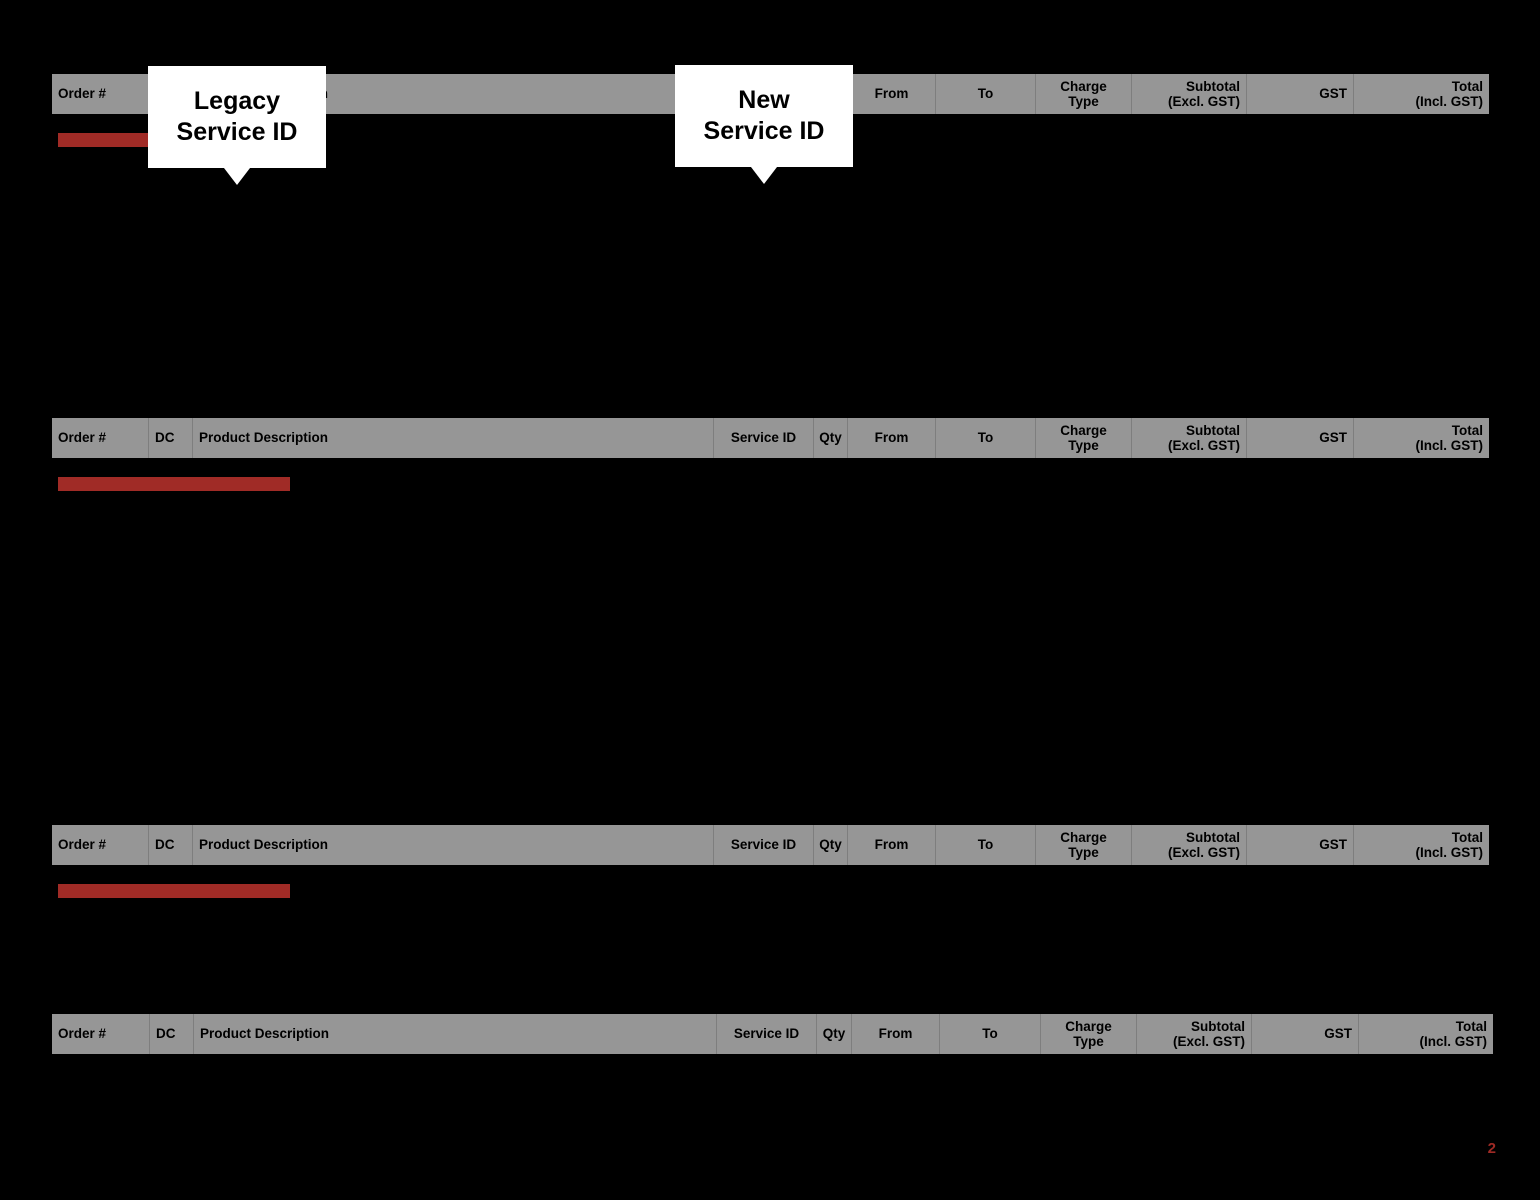  I want to click on callout-legacy-service-id-label: Legacy Service ID, so click(237, 116).